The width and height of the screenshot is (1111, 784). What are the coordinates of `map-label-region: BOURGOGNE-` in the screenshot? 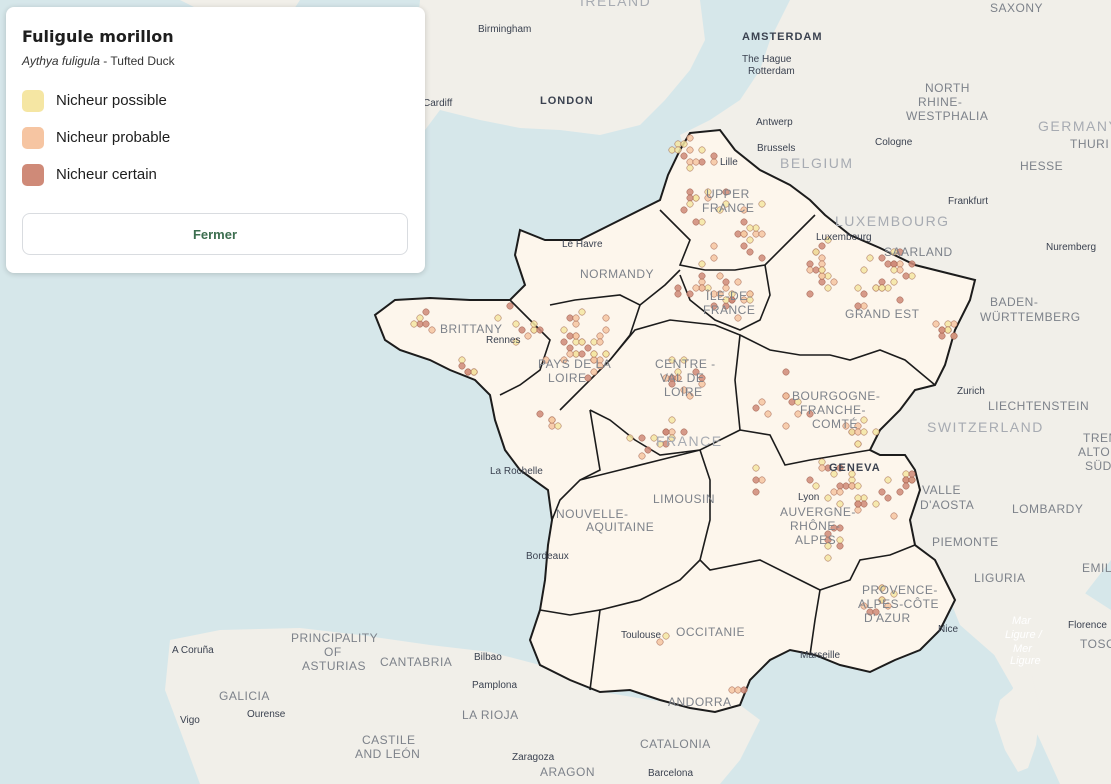 It's located at (836, 396).